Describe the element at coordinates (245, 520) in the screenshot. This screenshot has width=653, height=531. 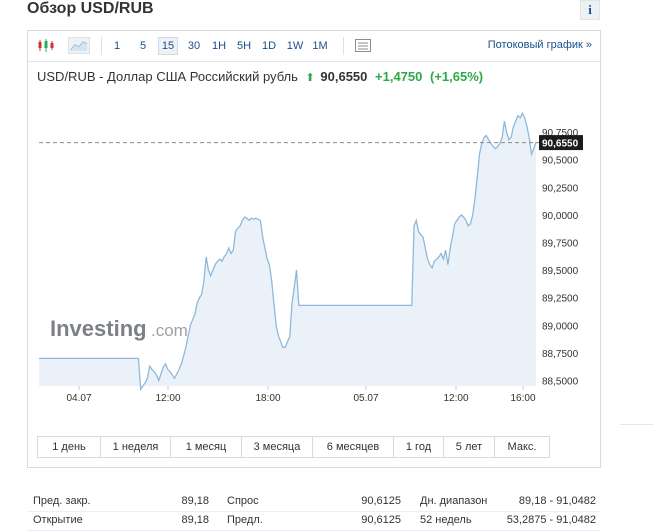
I see `stat-label: Предл.` at that location.